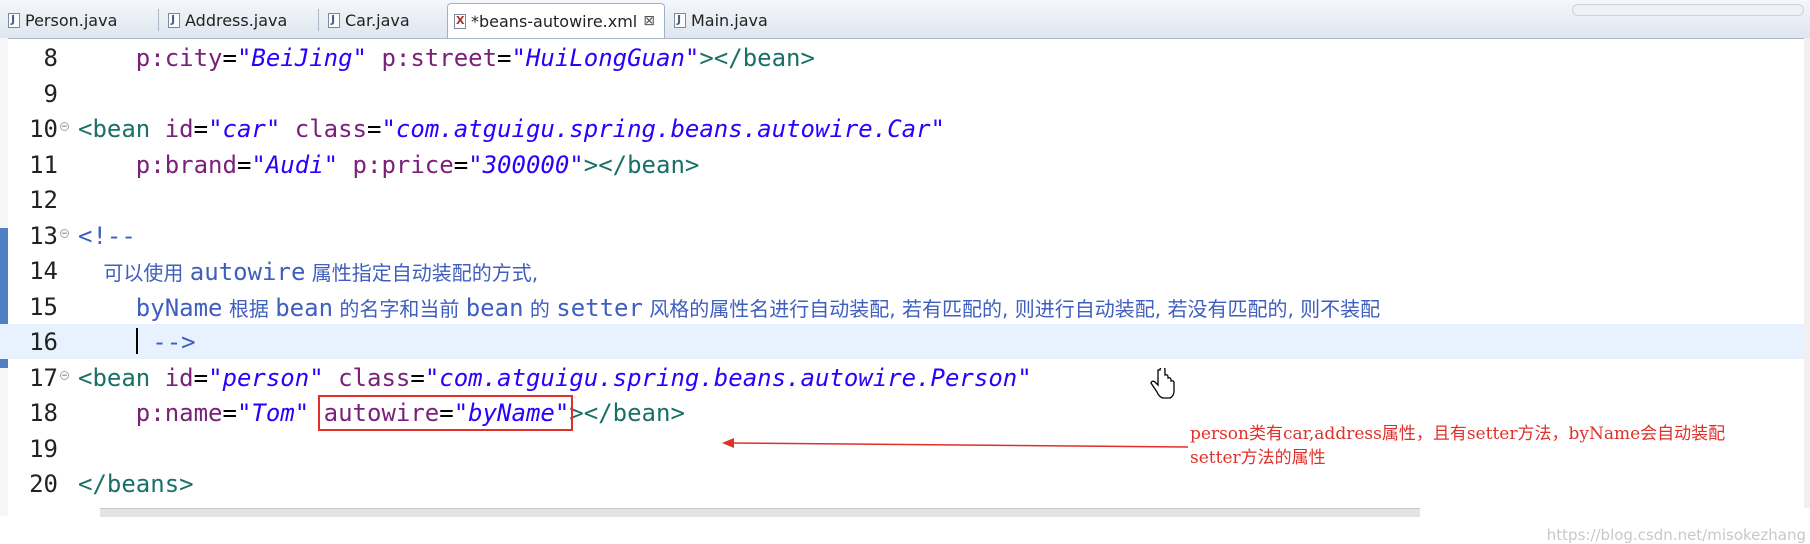 This screenshot has width=1810, height=544. Describe the element at coordinates (460, 21) in the screenshot. I see `xml-file-icon` at that location.